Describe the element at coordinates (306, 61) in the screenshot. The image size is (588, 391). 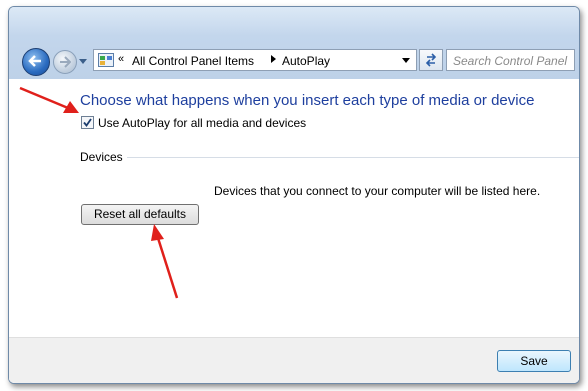
I see `breadcrumb-autoplay: AutoPlay` at that location.